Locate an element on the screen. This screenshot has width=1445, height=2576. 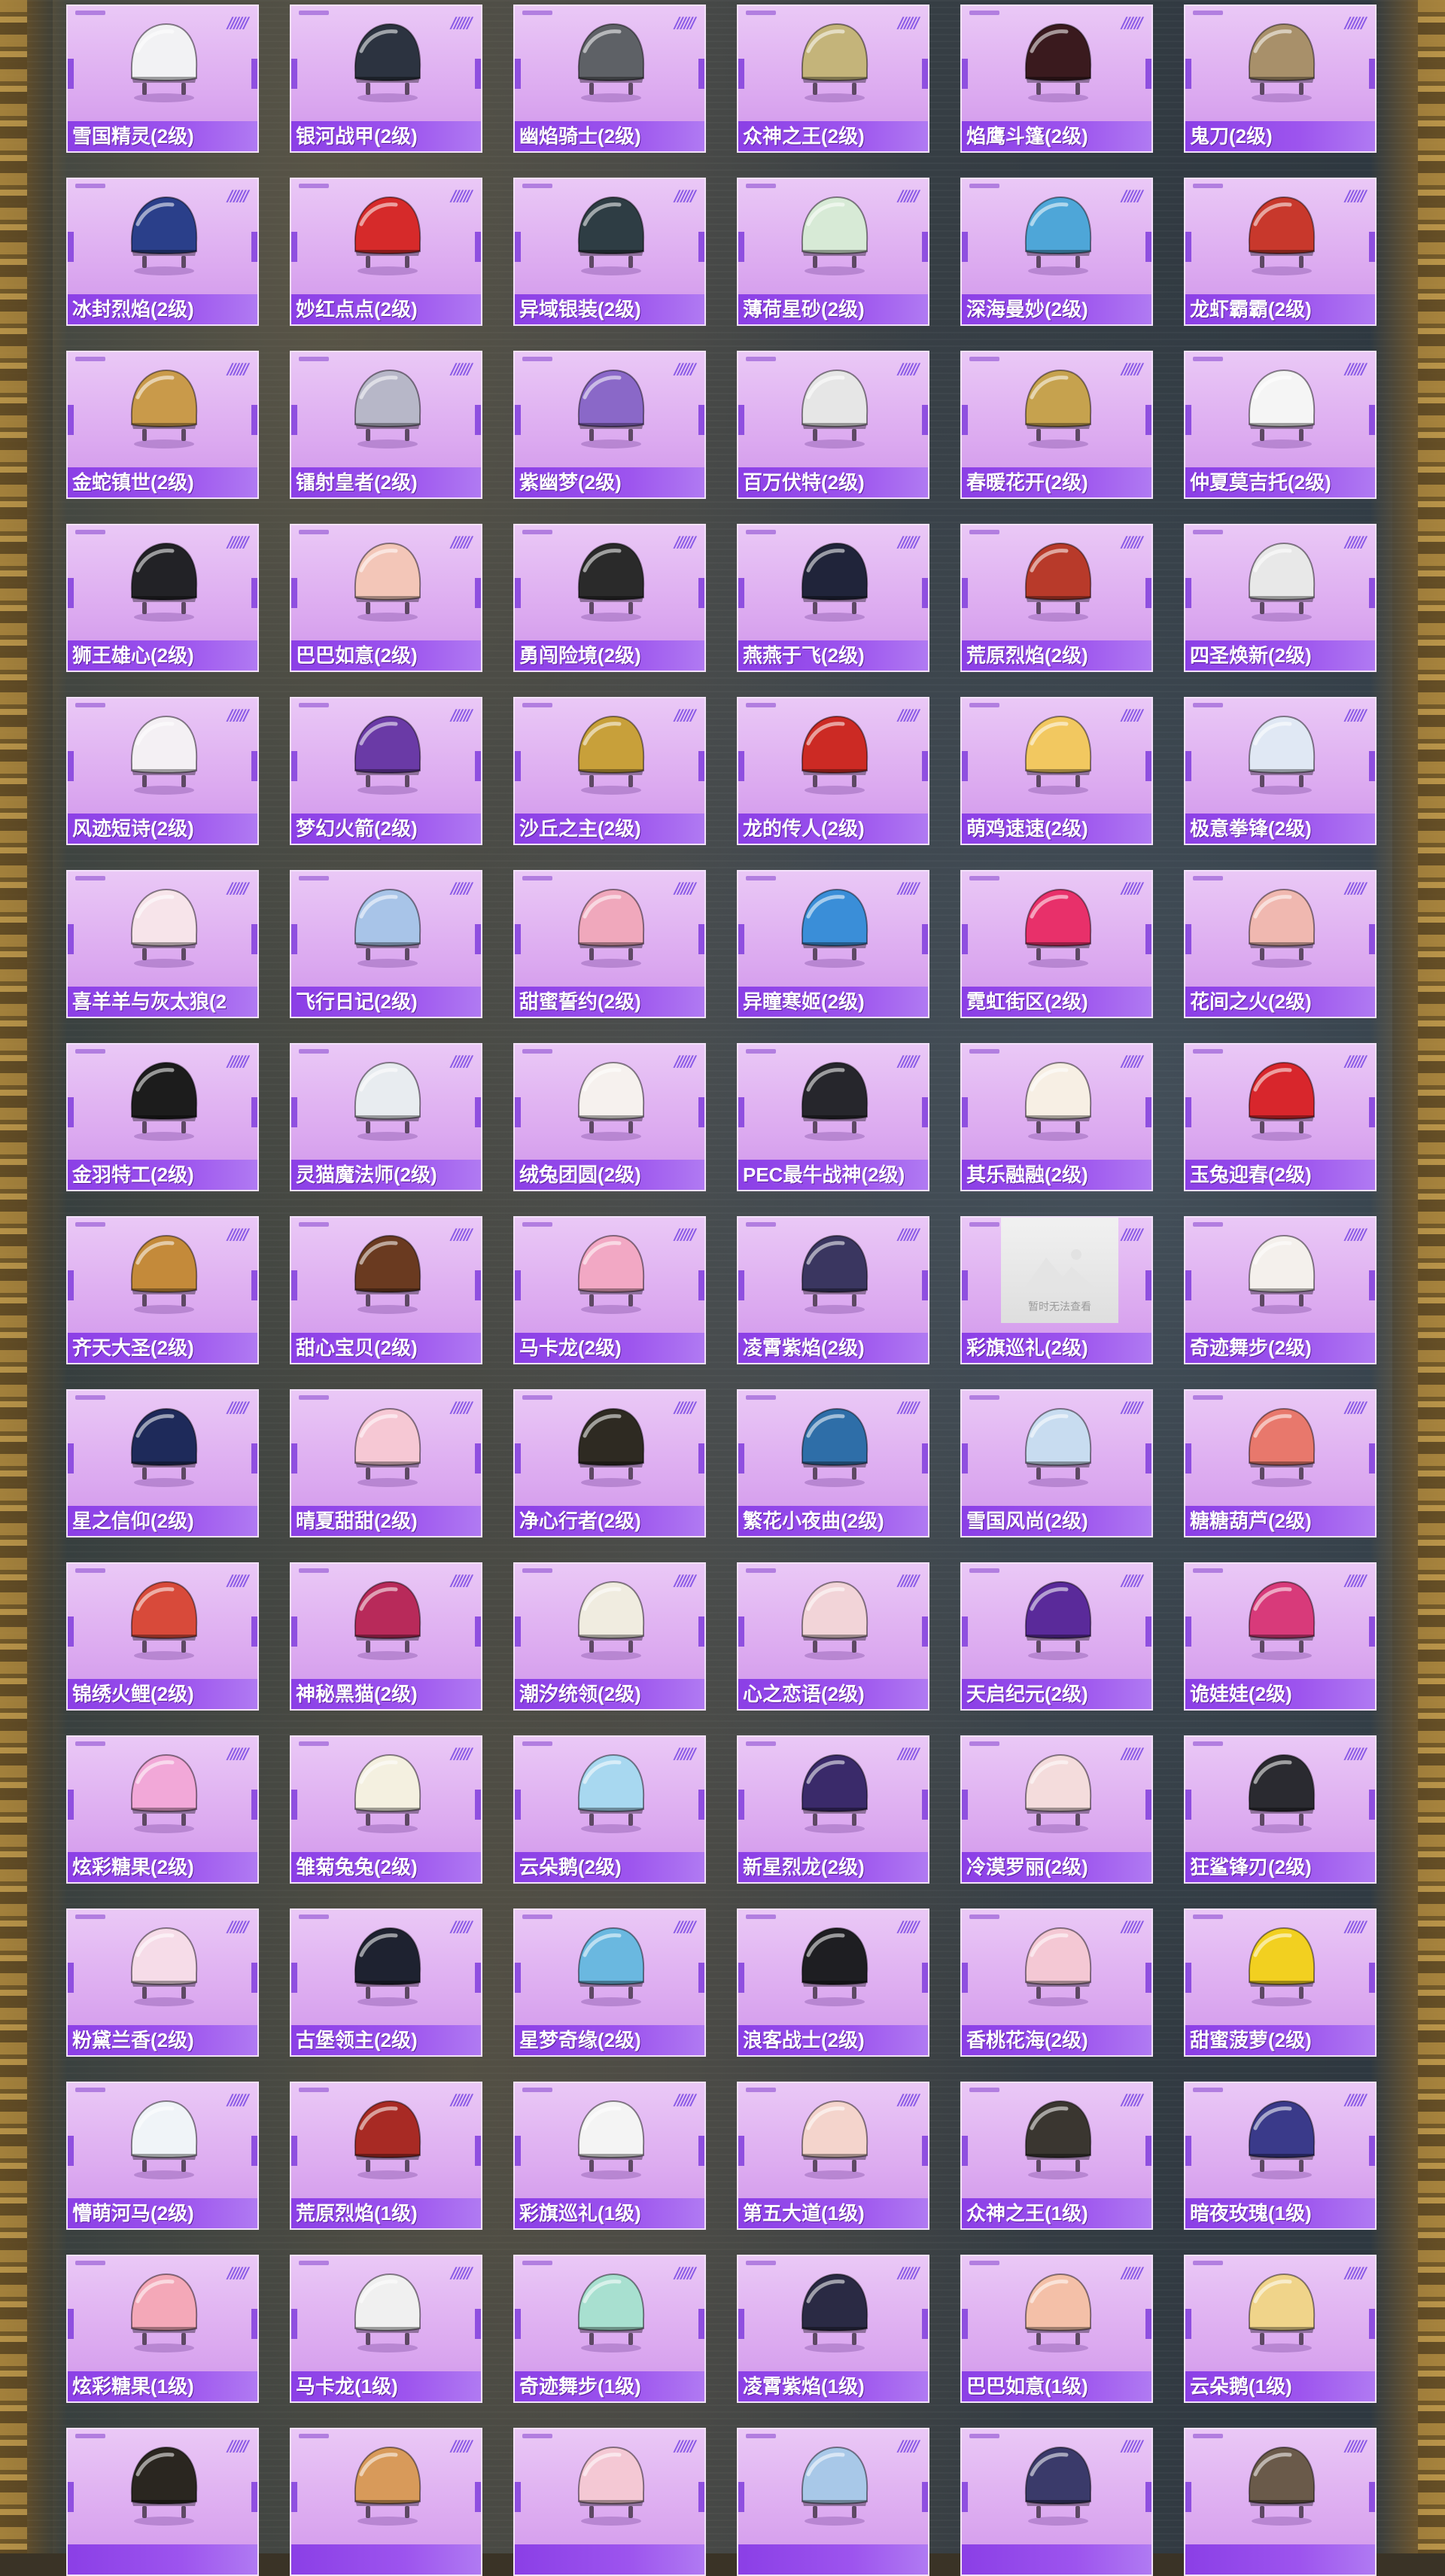
helmet-card: ////// 荒原烈焰(1级) is located at coordinates (386, 2156).